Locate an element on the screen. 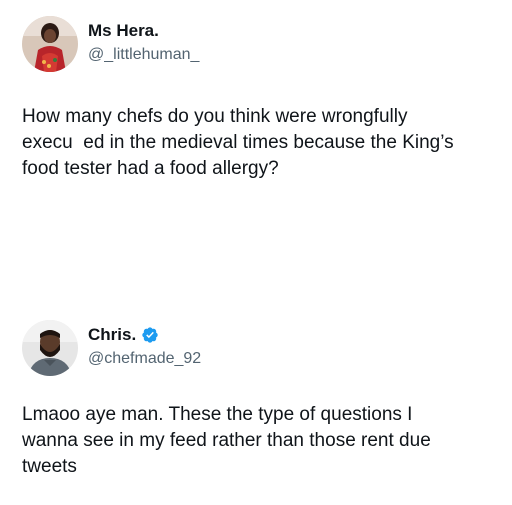 The height and width of the screenshot is (505, 512). tweet-author: Chris. @chefmade_92 is located at coordinates (144, 347).